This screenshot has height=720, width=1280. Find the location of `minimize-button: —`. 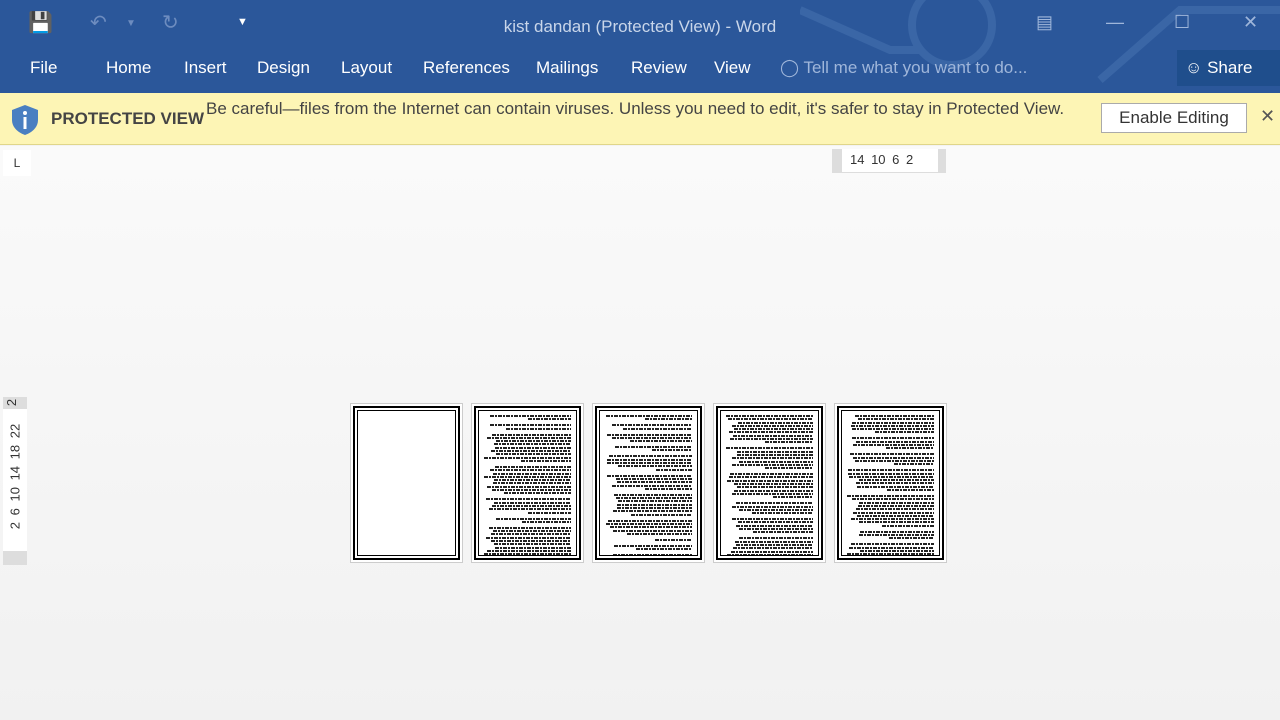

minimize-button: — is located at coordinates (1115, 22).